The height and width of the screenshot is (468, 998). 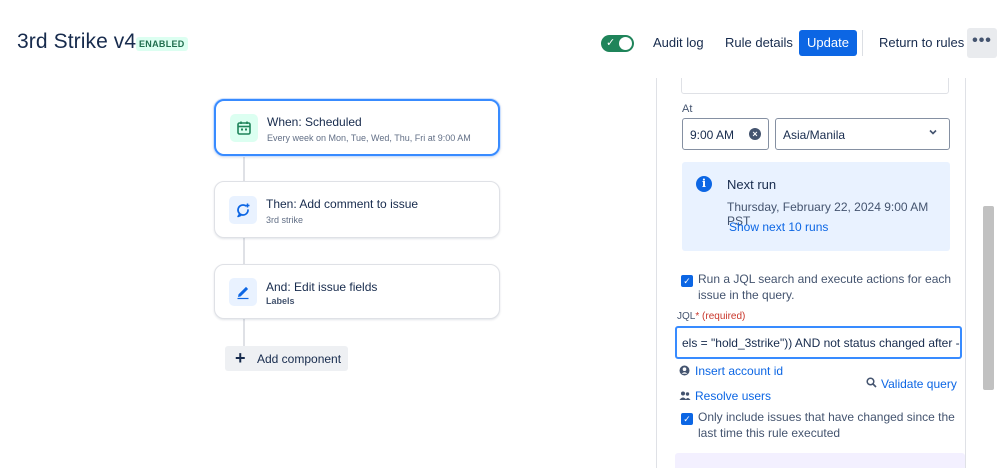 What do you see at coordinates (828, 43) in the screenshot?
I see `update-button: Update` at bounding box center [828, 43].